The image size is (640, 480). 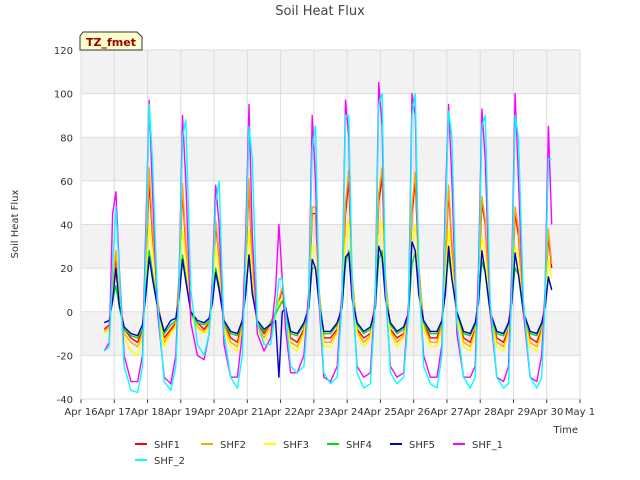 I want to click on y-tick-label: 80, so click(x=66, y=138).